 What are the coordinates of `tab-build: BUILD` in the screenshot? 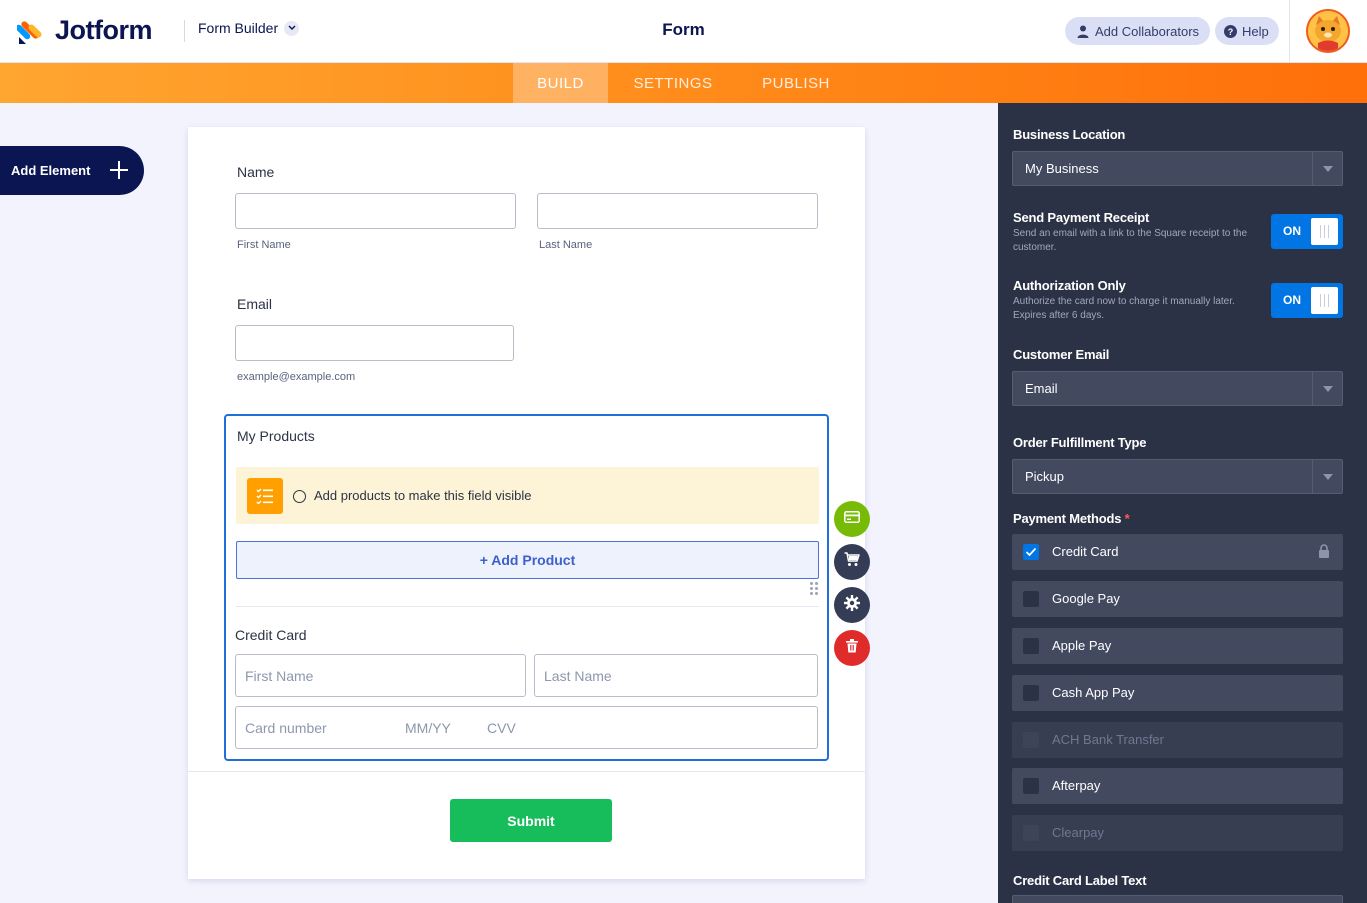 It's located at (560, 83).